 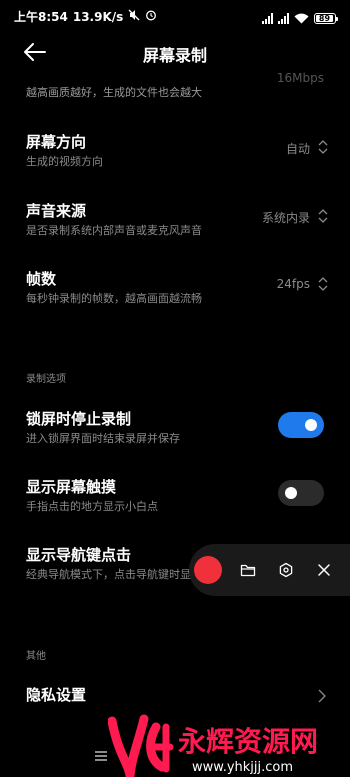 I want to click on status-time: 上午8:54, so click(x=41, y=17).